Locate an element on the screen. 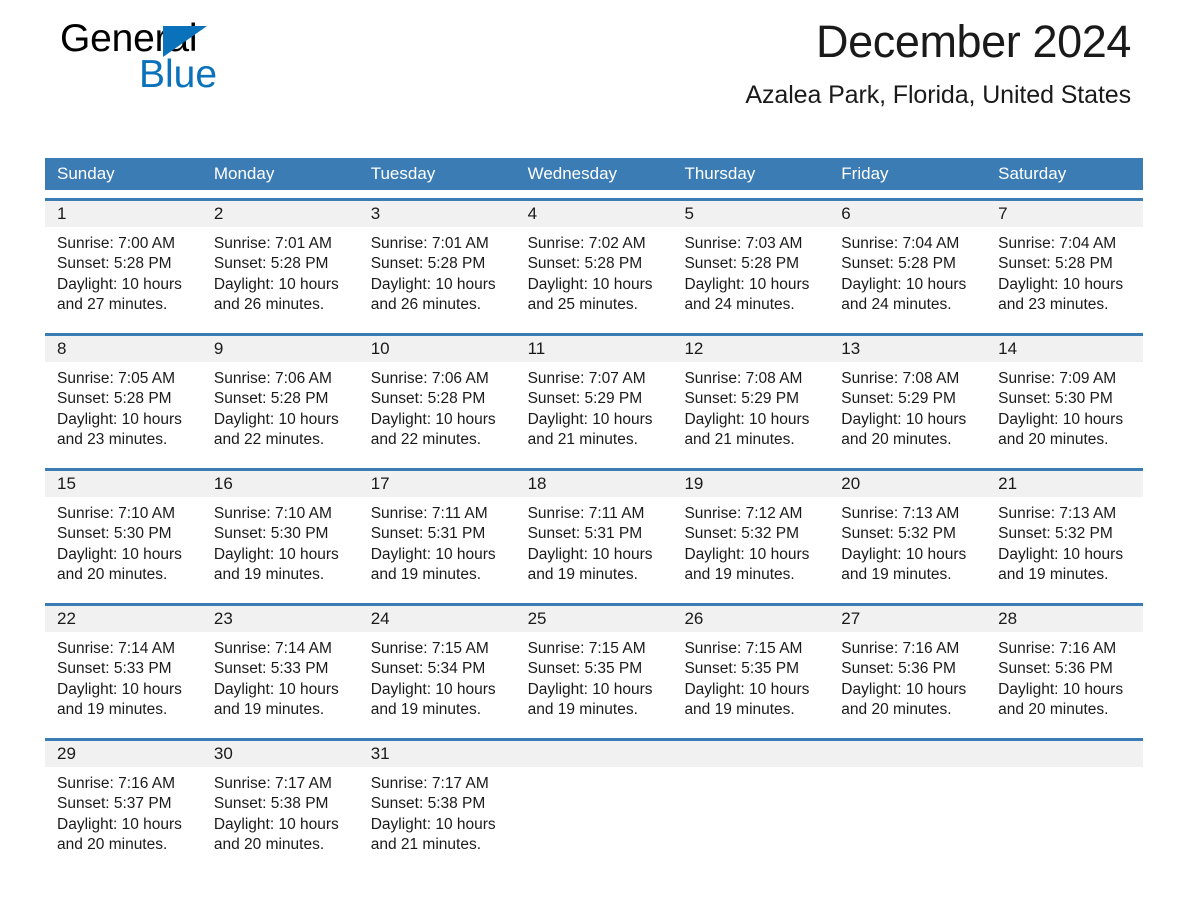  day-number: 7 is located at coordinates (1064, 214).